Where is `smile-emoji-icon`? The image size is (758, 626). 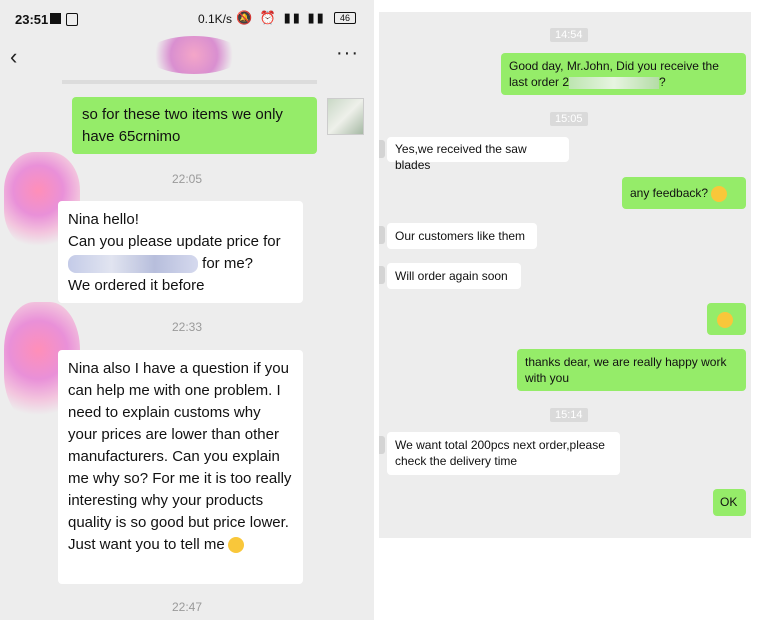 smile-emoji-icon is located at coordinates (719, 193).